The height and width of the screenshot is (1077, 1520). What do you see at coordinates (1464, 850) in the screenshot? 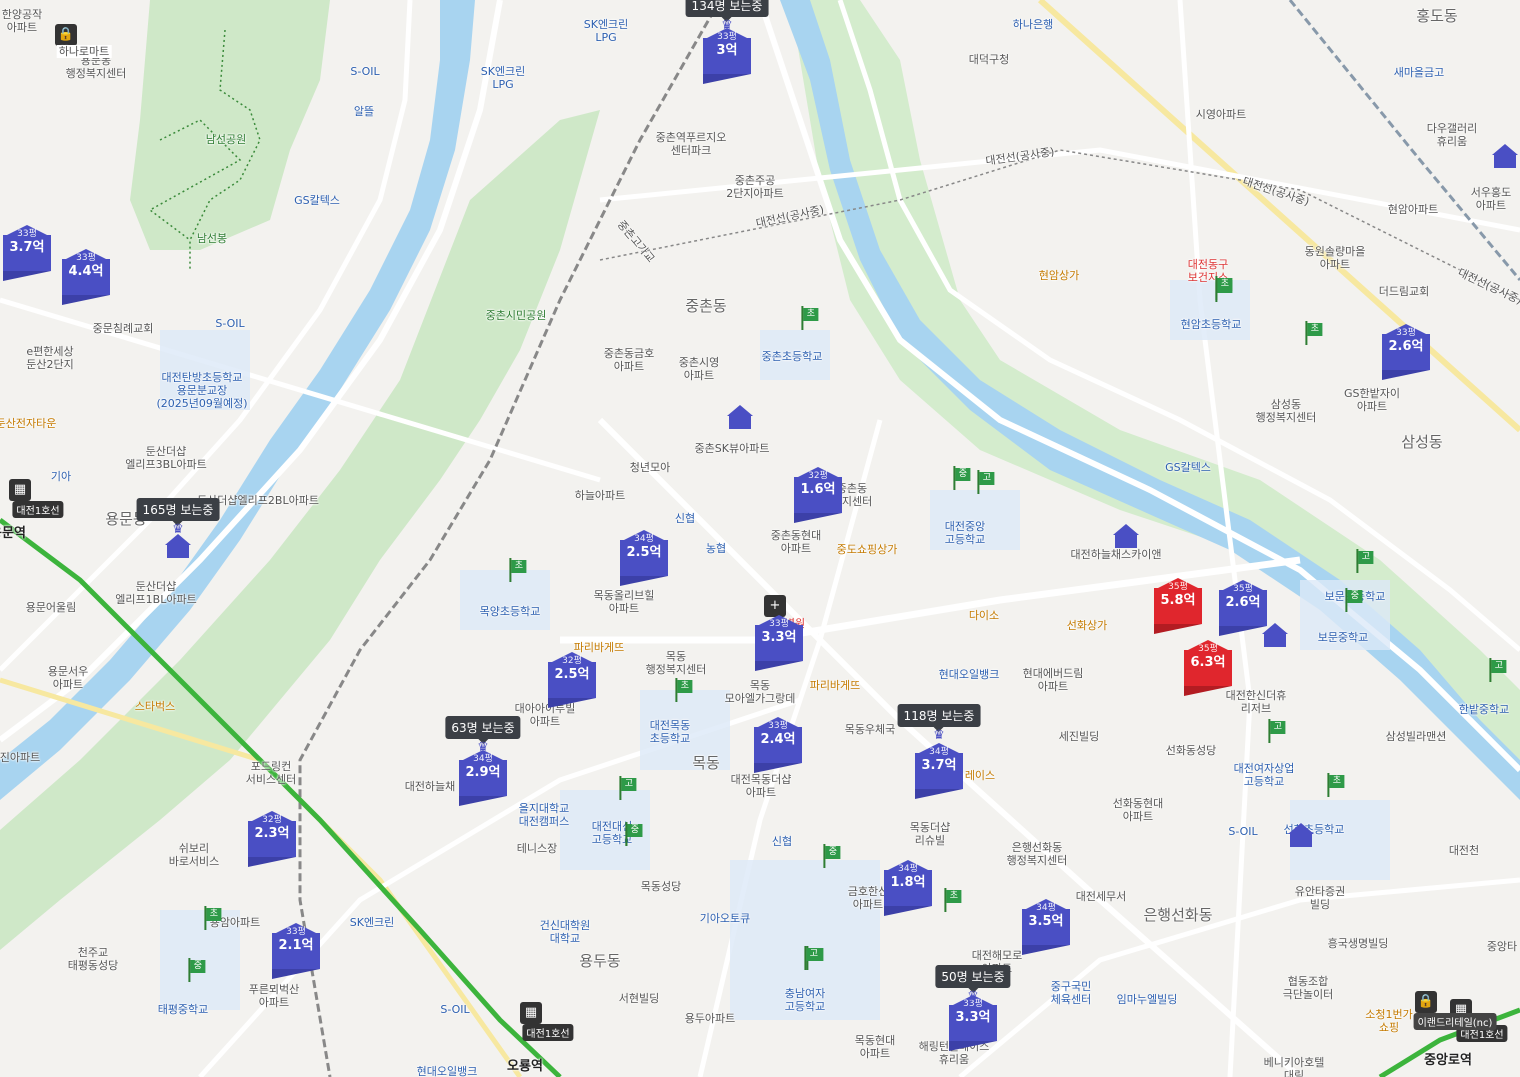
I see `poi-label: 대전천` at bounding box center [1464, 850].